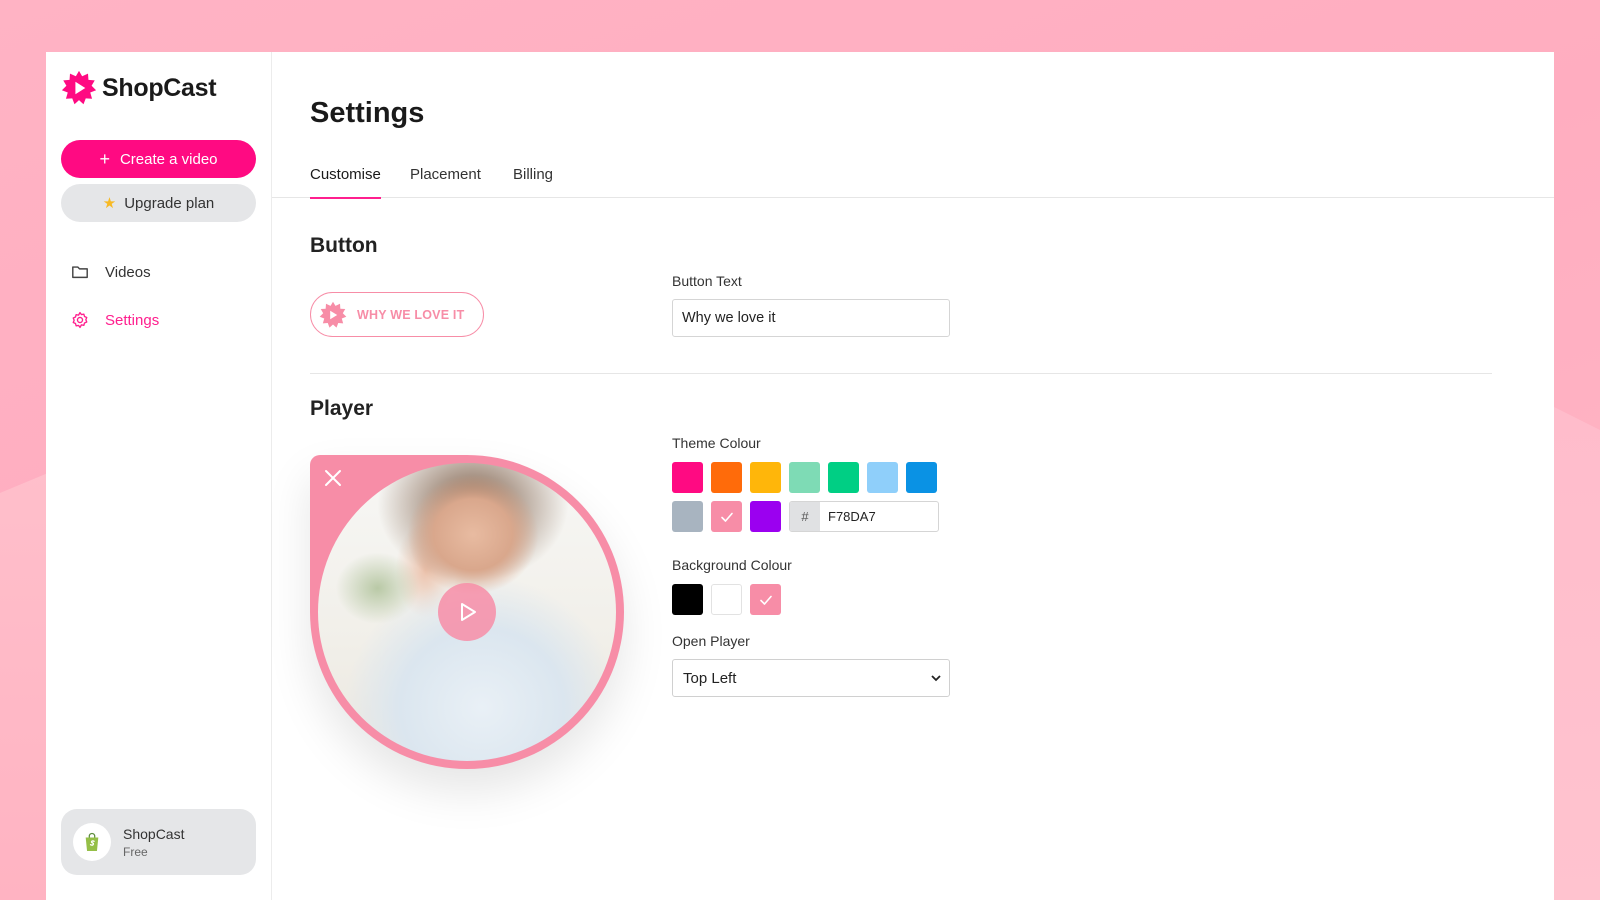 The image size is (1600, 900). I want to click on open-player-select: Top Left, so click(811, 678).